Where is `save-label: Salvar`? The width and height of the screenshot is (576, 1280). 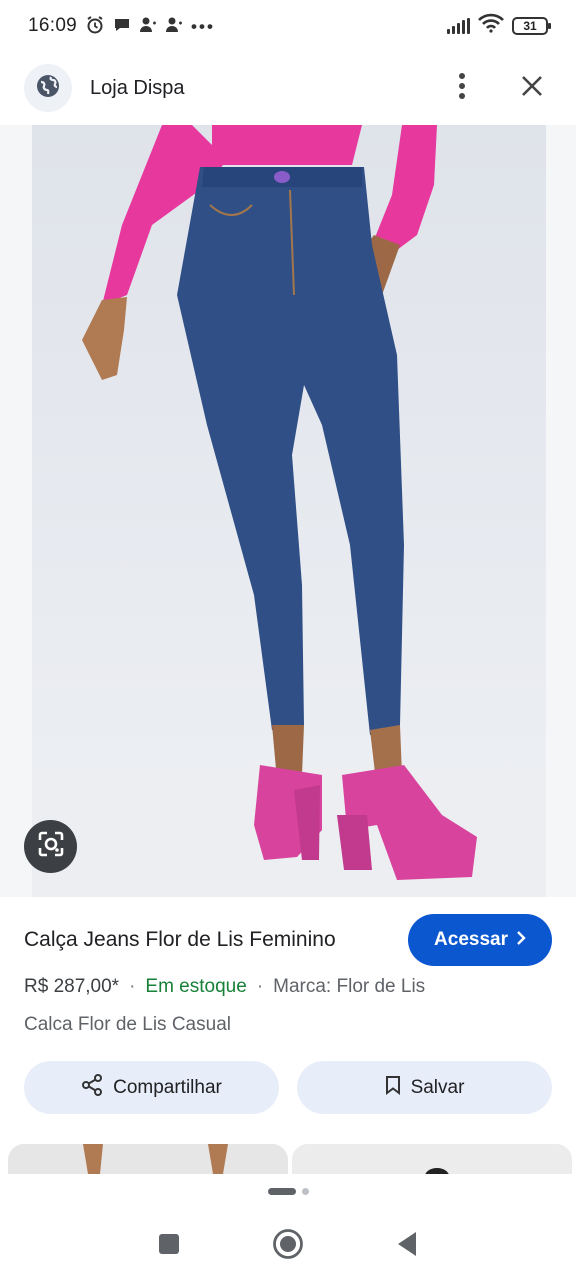 save-label: Salvar is located at coordinates (437, 1087).